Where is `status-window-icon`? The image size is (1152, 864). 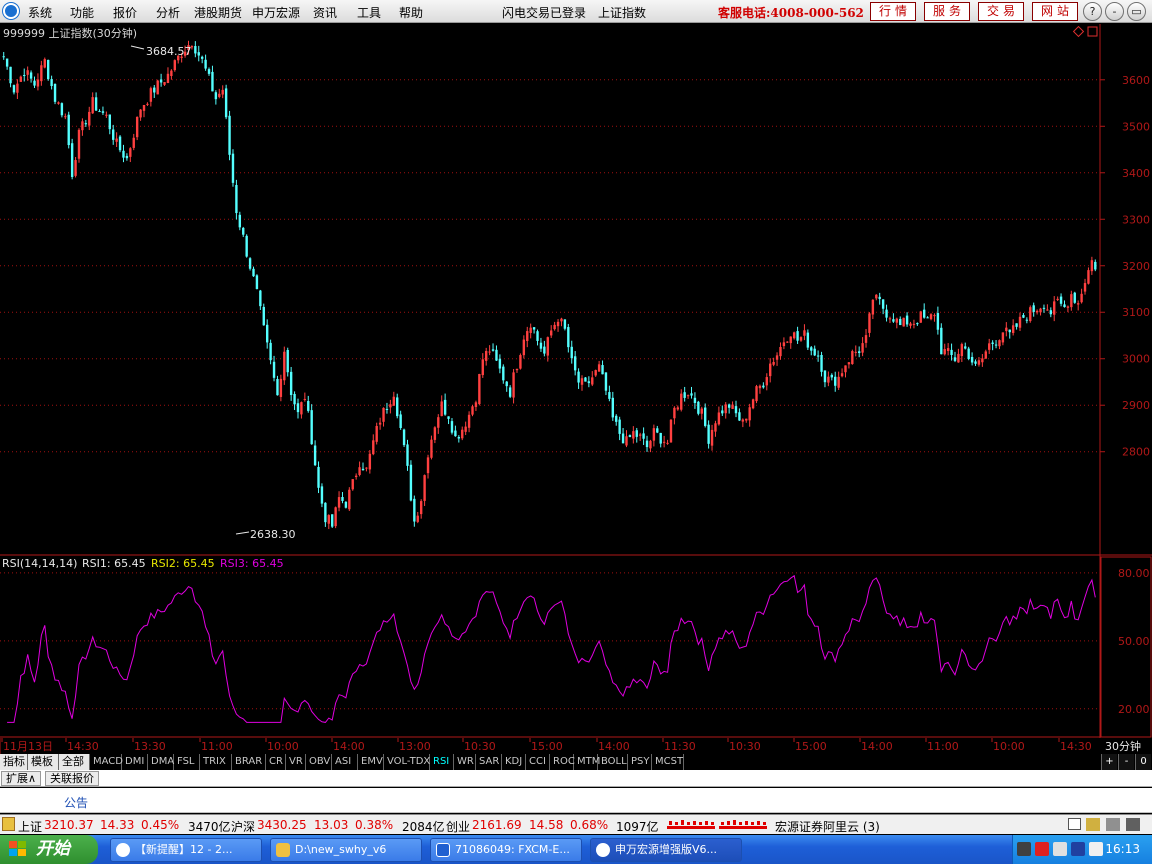 status-window-icon is located at coordinates (1074, 824).